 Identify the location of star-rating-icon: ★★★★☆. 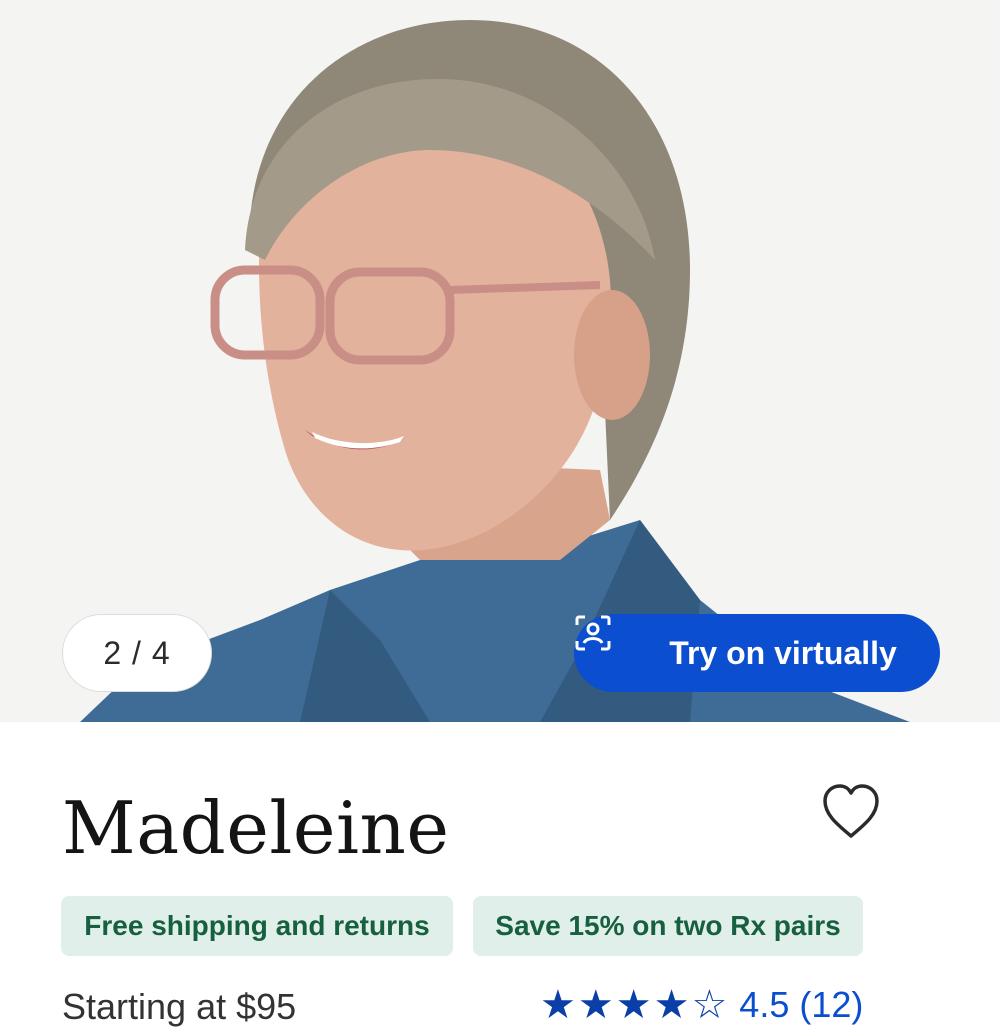
(635, 1005).